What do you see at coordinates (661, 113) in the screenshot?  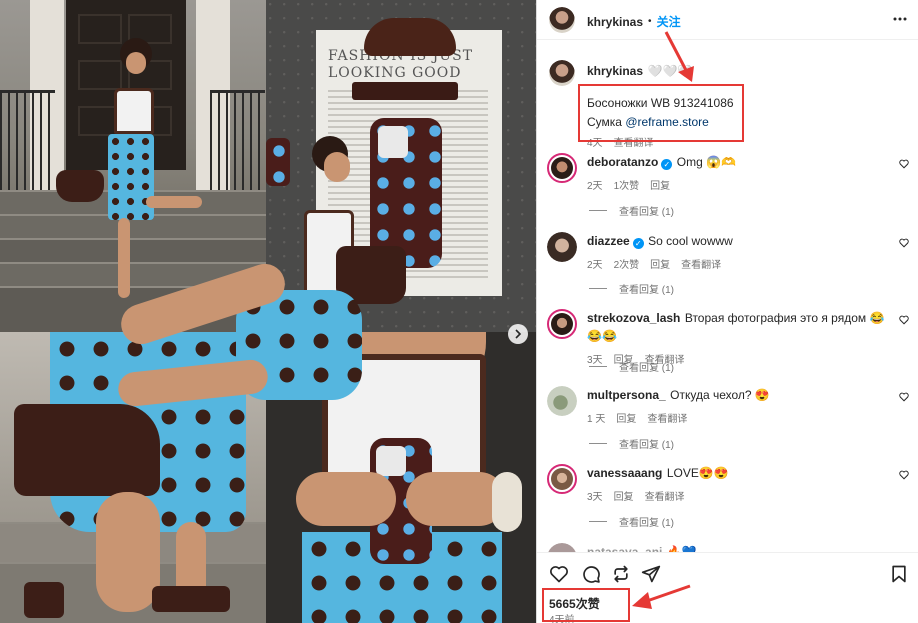 I see `annotation-box-caption` at bounding box center [661, 113].